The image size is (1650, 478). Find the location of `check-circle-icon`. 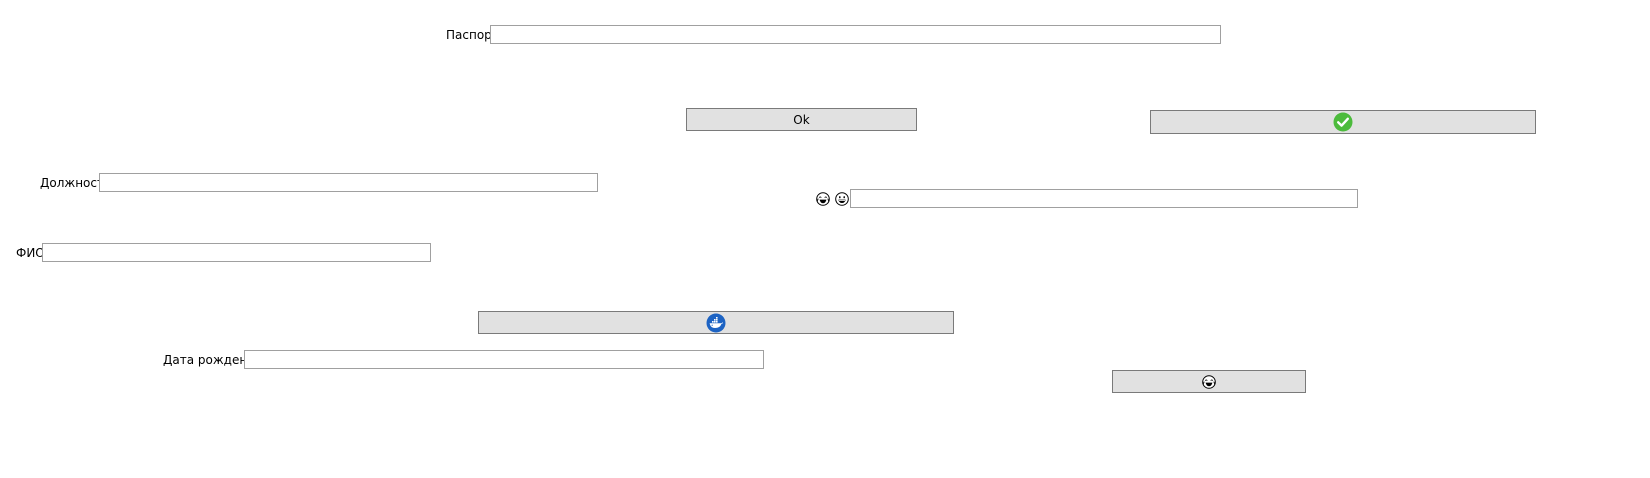

check-circle-icon is located at coordinates (1343, 122).